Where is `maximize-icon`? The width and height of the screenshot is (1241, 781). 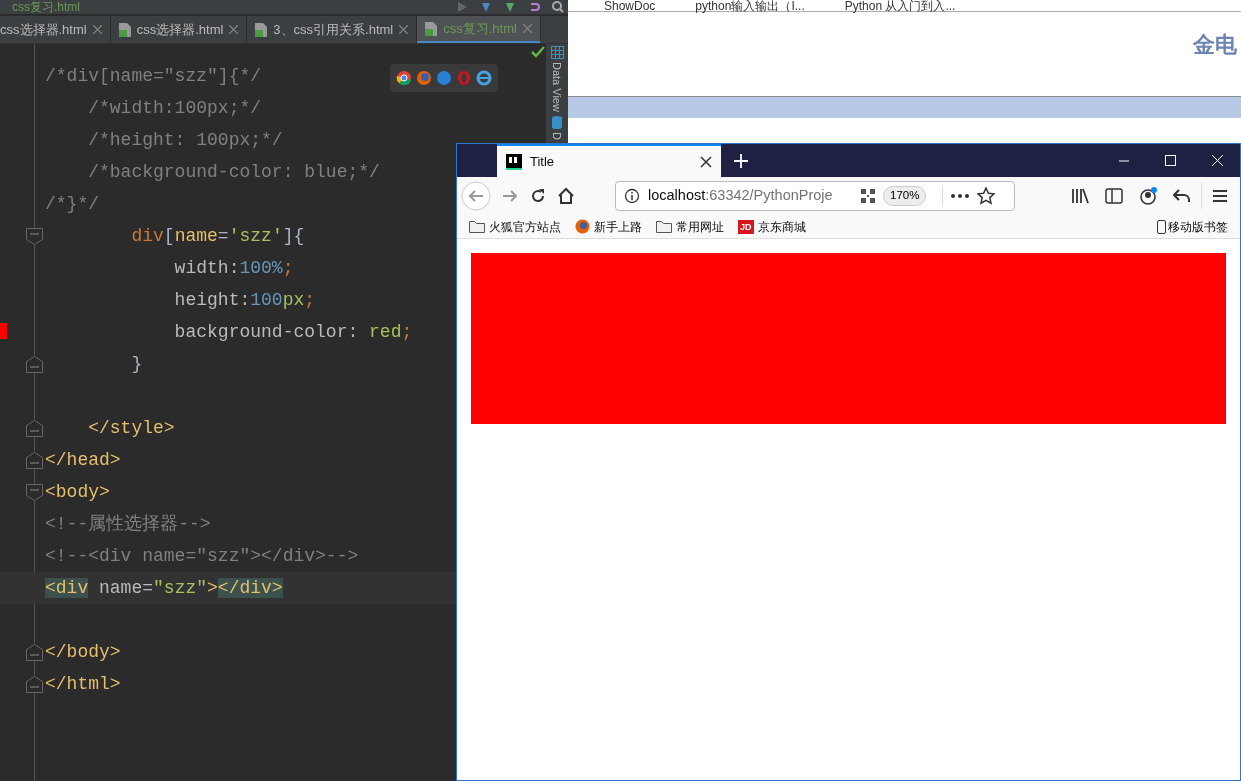
maximize-icon is located at coordinates (1170, 160).